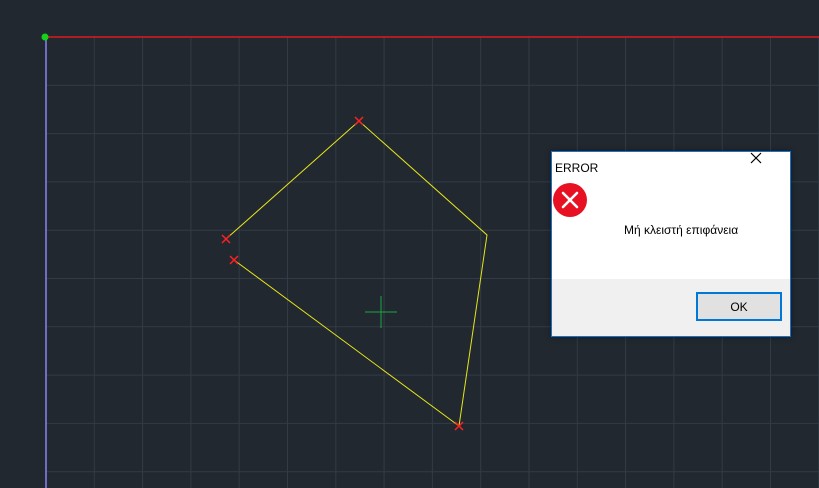 The width and height of the screenshot is (819, 488). I want to click on crosshair-cursor, so click(381, 312).